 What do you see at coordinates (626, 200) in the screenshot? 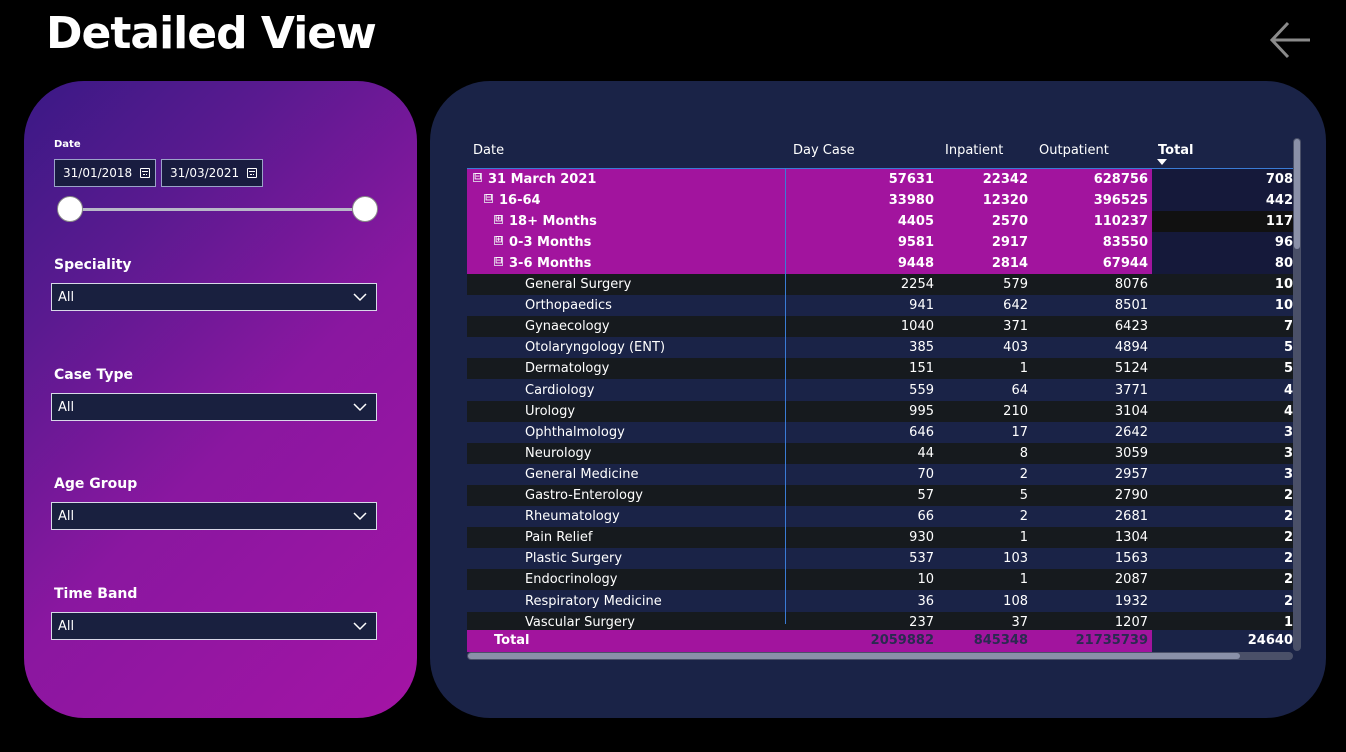
I see `group-label: ⊟ 16-64` at bounding box center [626, 200].